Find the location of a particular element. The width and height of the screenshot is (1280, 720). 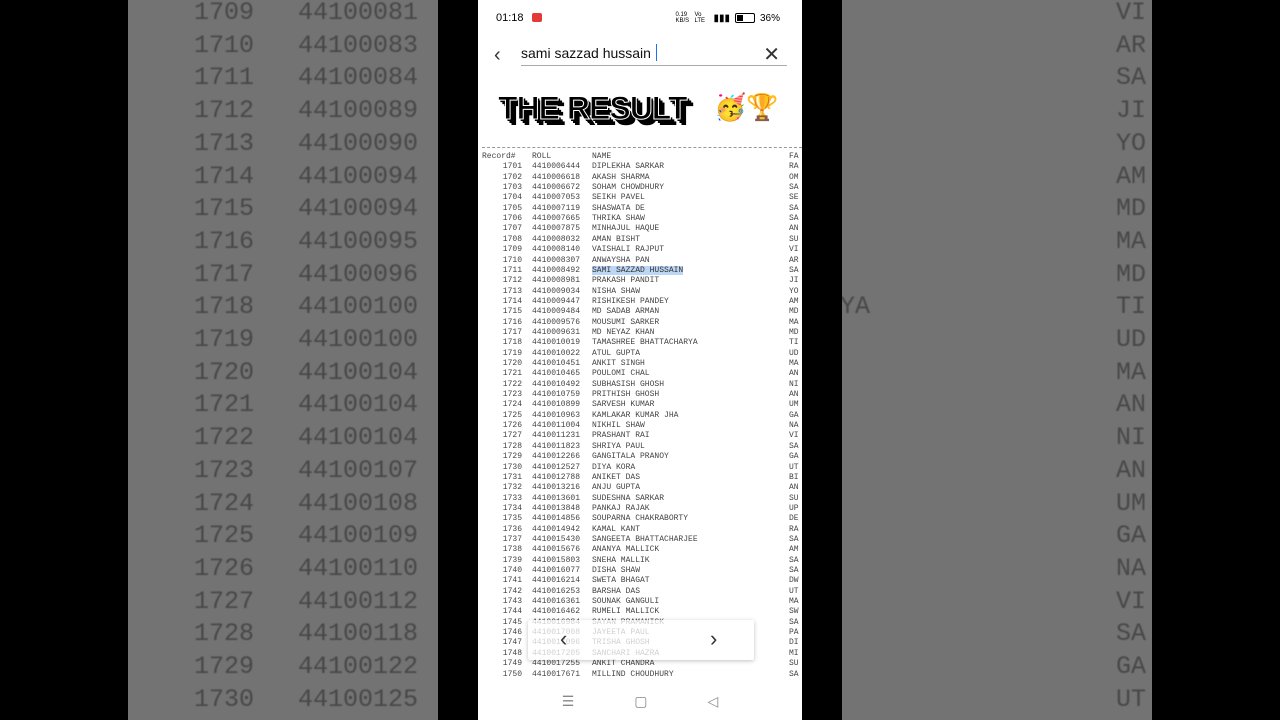

table-row: 1732 4410013216 ANJU GUPTA AN is located at coordinates (640, 488).